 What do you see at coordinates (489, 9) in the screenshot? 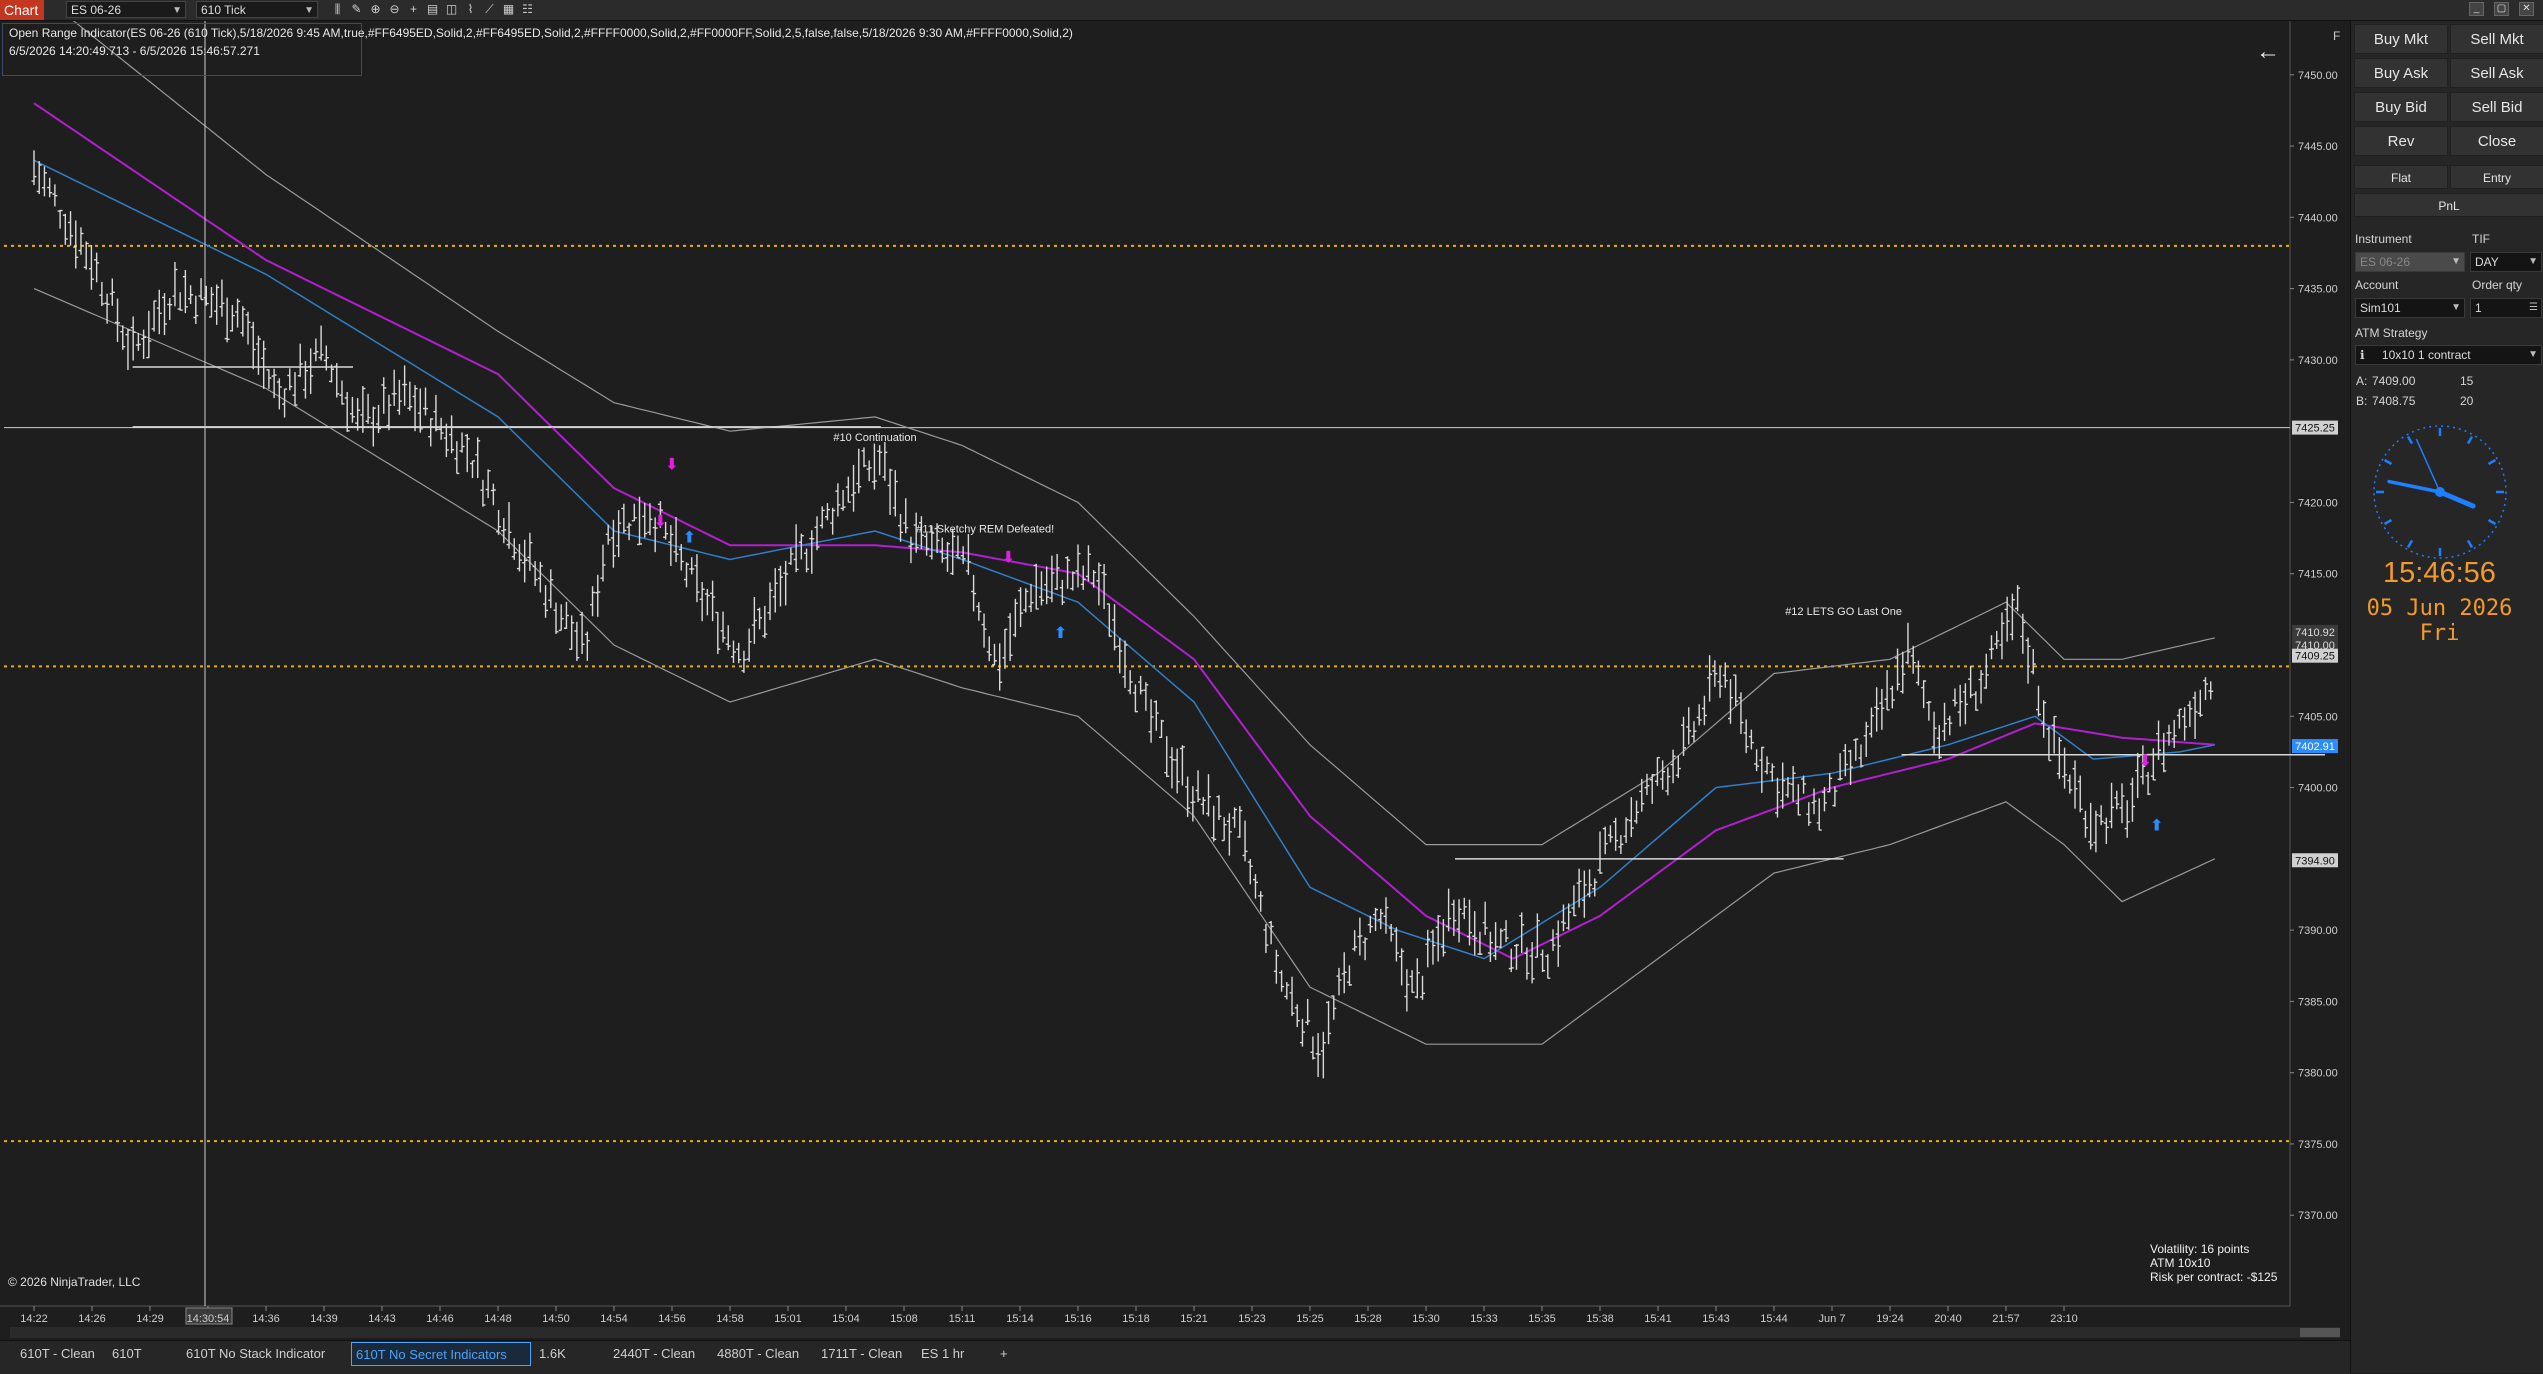
I see `drawing-tools-icon: ⟋` at bounding box center [489, 9].